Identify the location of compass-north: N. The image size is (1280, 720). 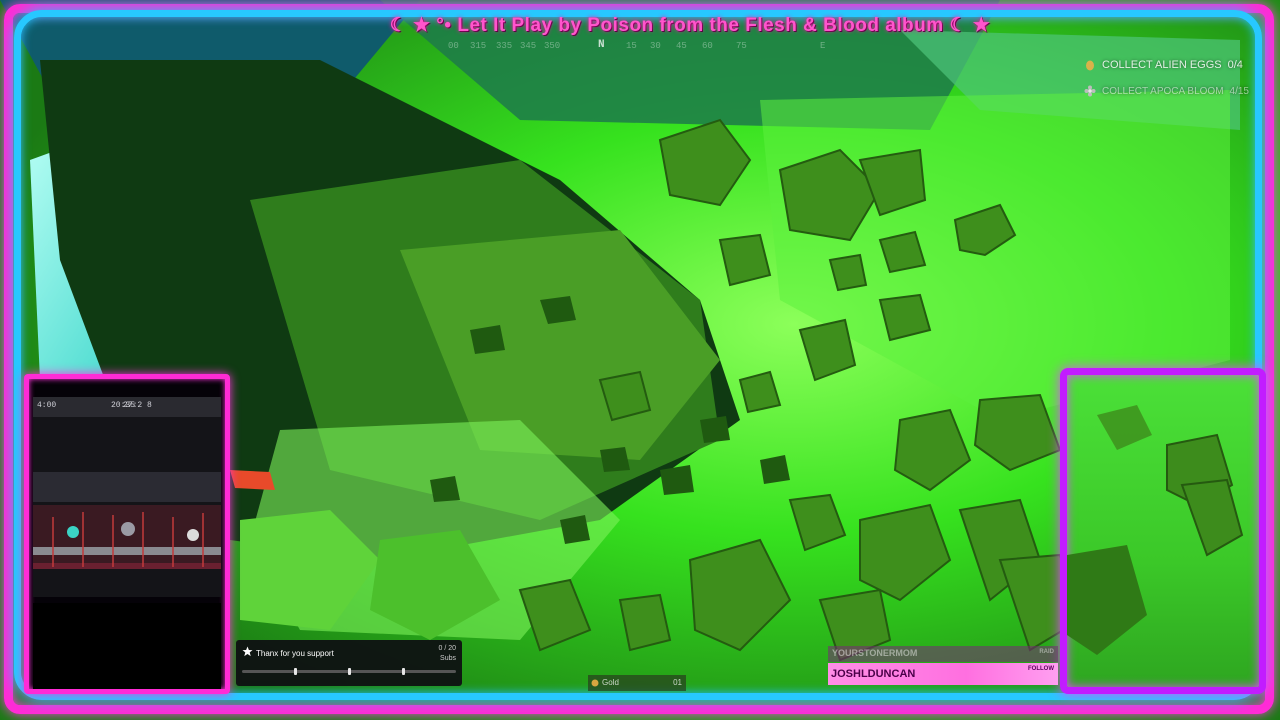
(601, 45).